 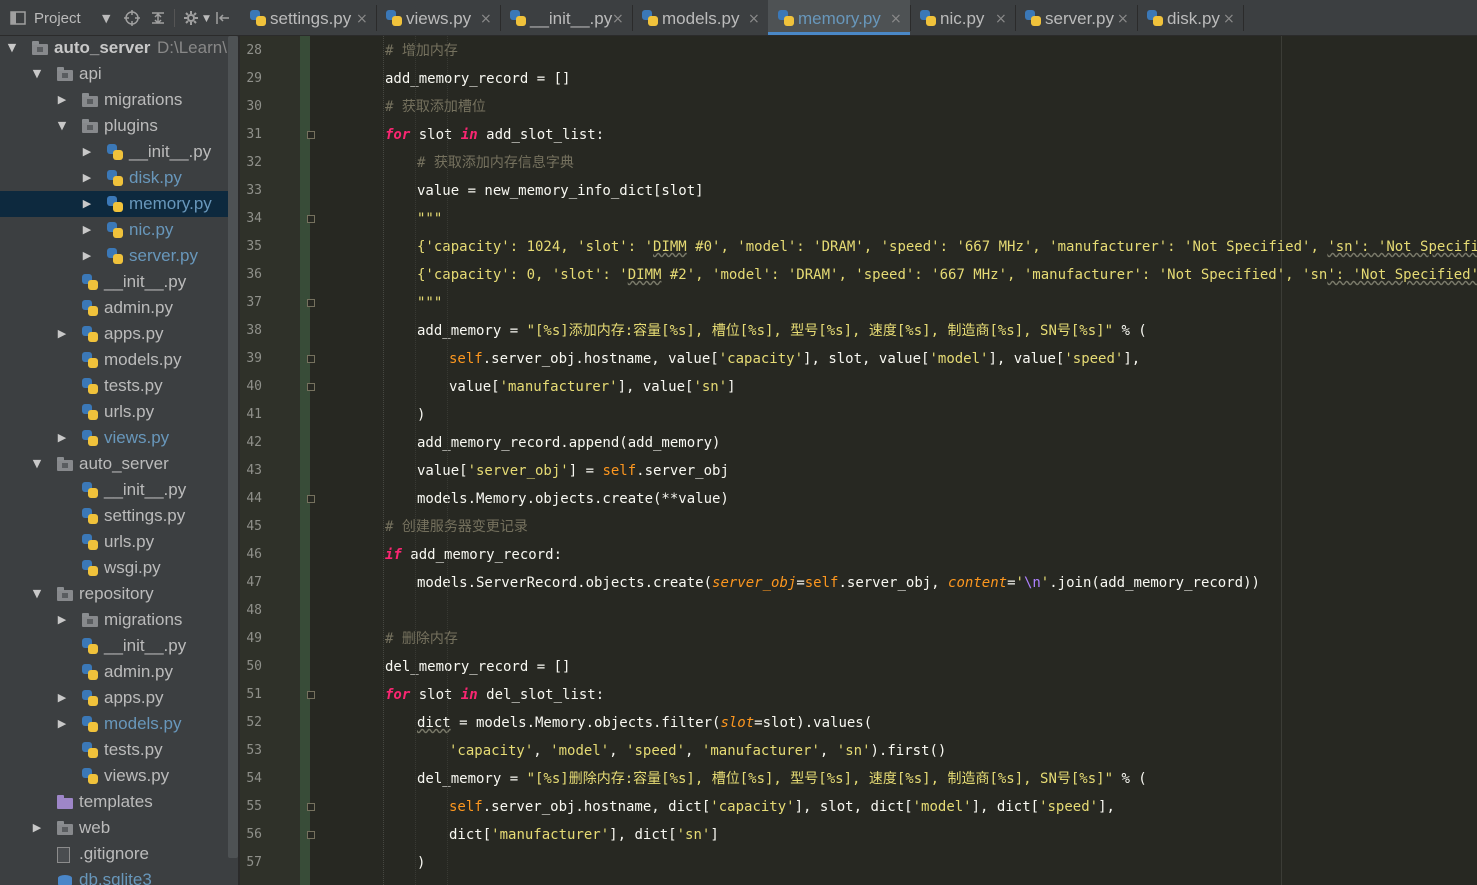 What do you see at coordinates (114, 776) in the screenshot?
I see `tree-file: views.py` at bounding box center [114, 776].